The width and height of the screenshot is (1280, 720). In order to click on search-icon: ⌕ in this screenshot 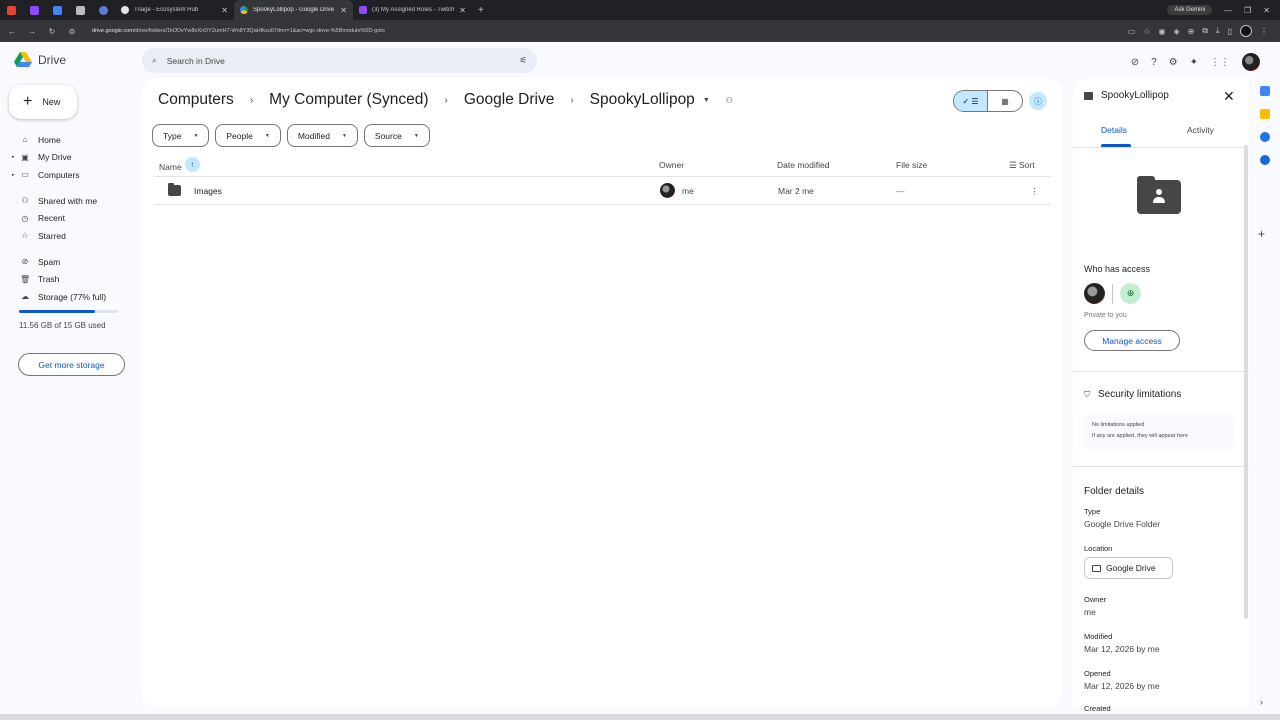, I will do `click(154, 60)`.